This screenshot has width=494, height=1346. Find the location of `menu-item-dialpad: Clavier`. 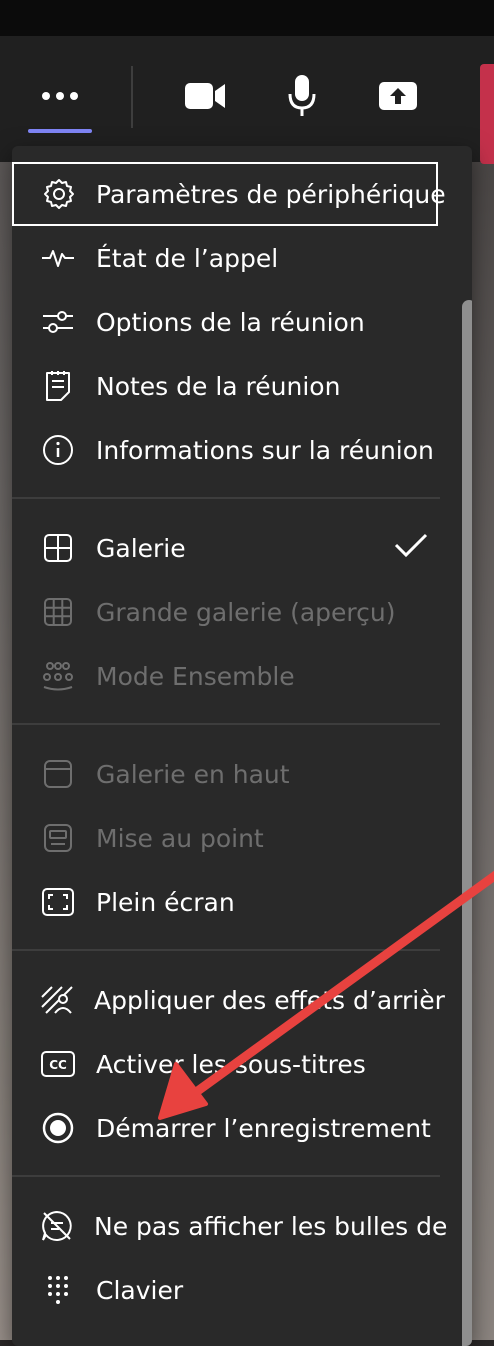

menu-item-dialpad: Clavier is located at coordinates (226, 1290).